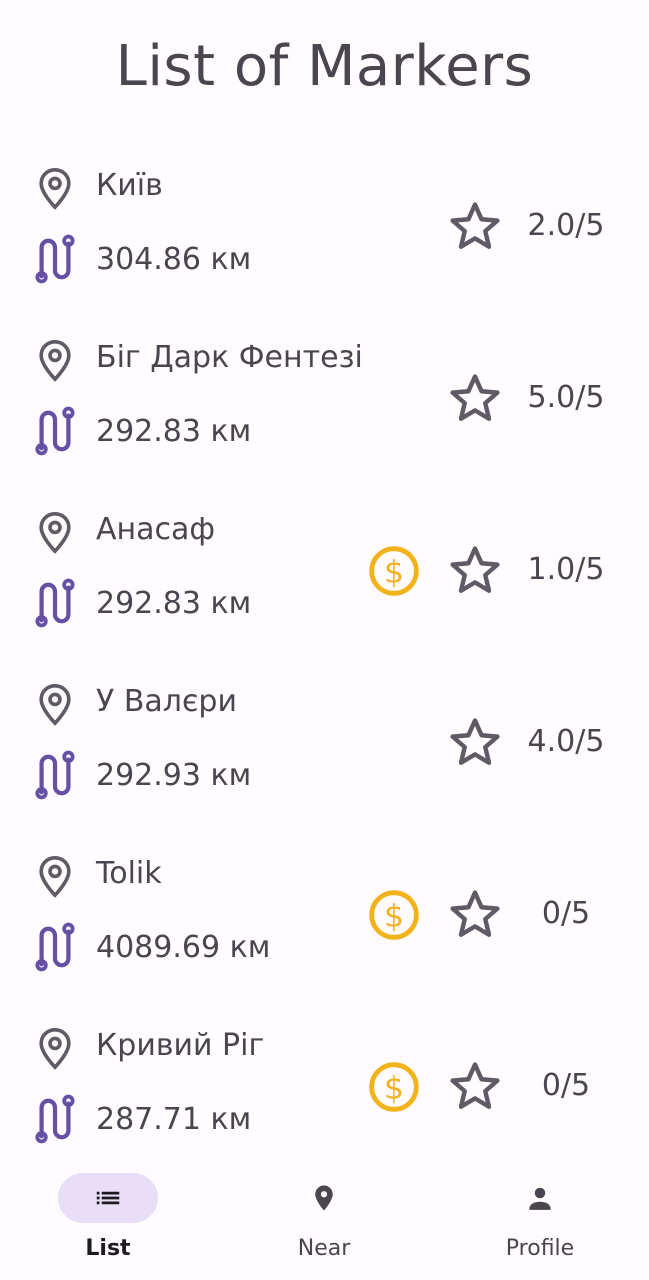 The width and height of the screenshot is (649, 1280). What do you see at coordinates (108, 1220) in the screenshot?
I see `nav-item-list: List` at bounding box center [108, 1220].